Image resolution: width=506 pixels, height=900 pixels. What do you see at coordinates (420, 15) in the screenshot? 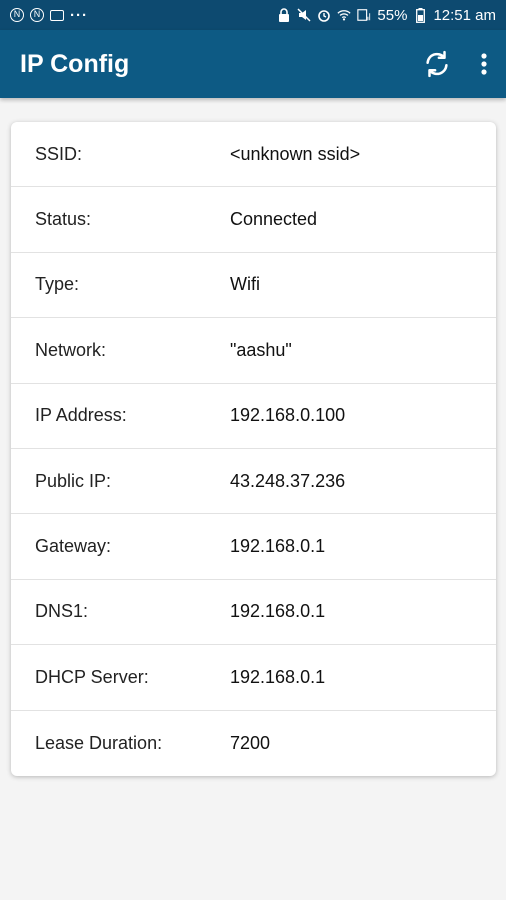
I see `battery-icon` at bounding box center [420, 15].